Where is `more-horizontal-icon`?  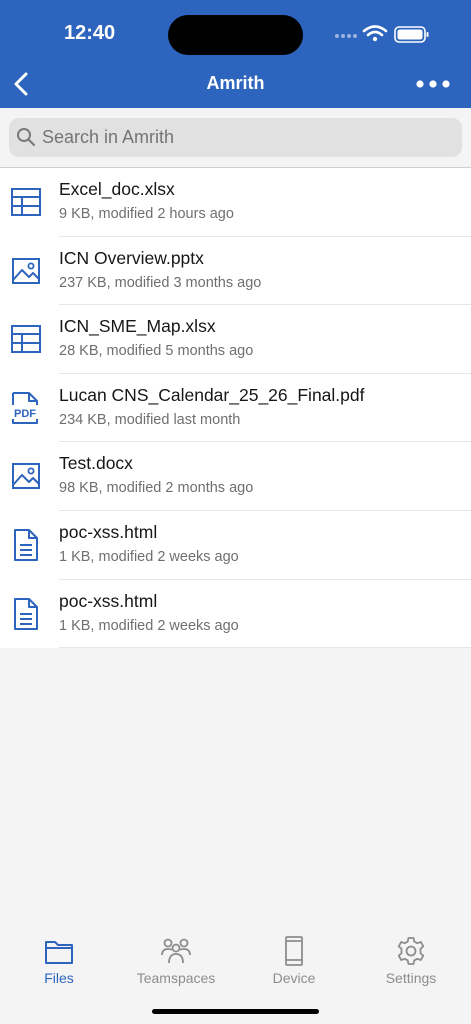 more-horizontal-icon is located at coordinates (433, 84).